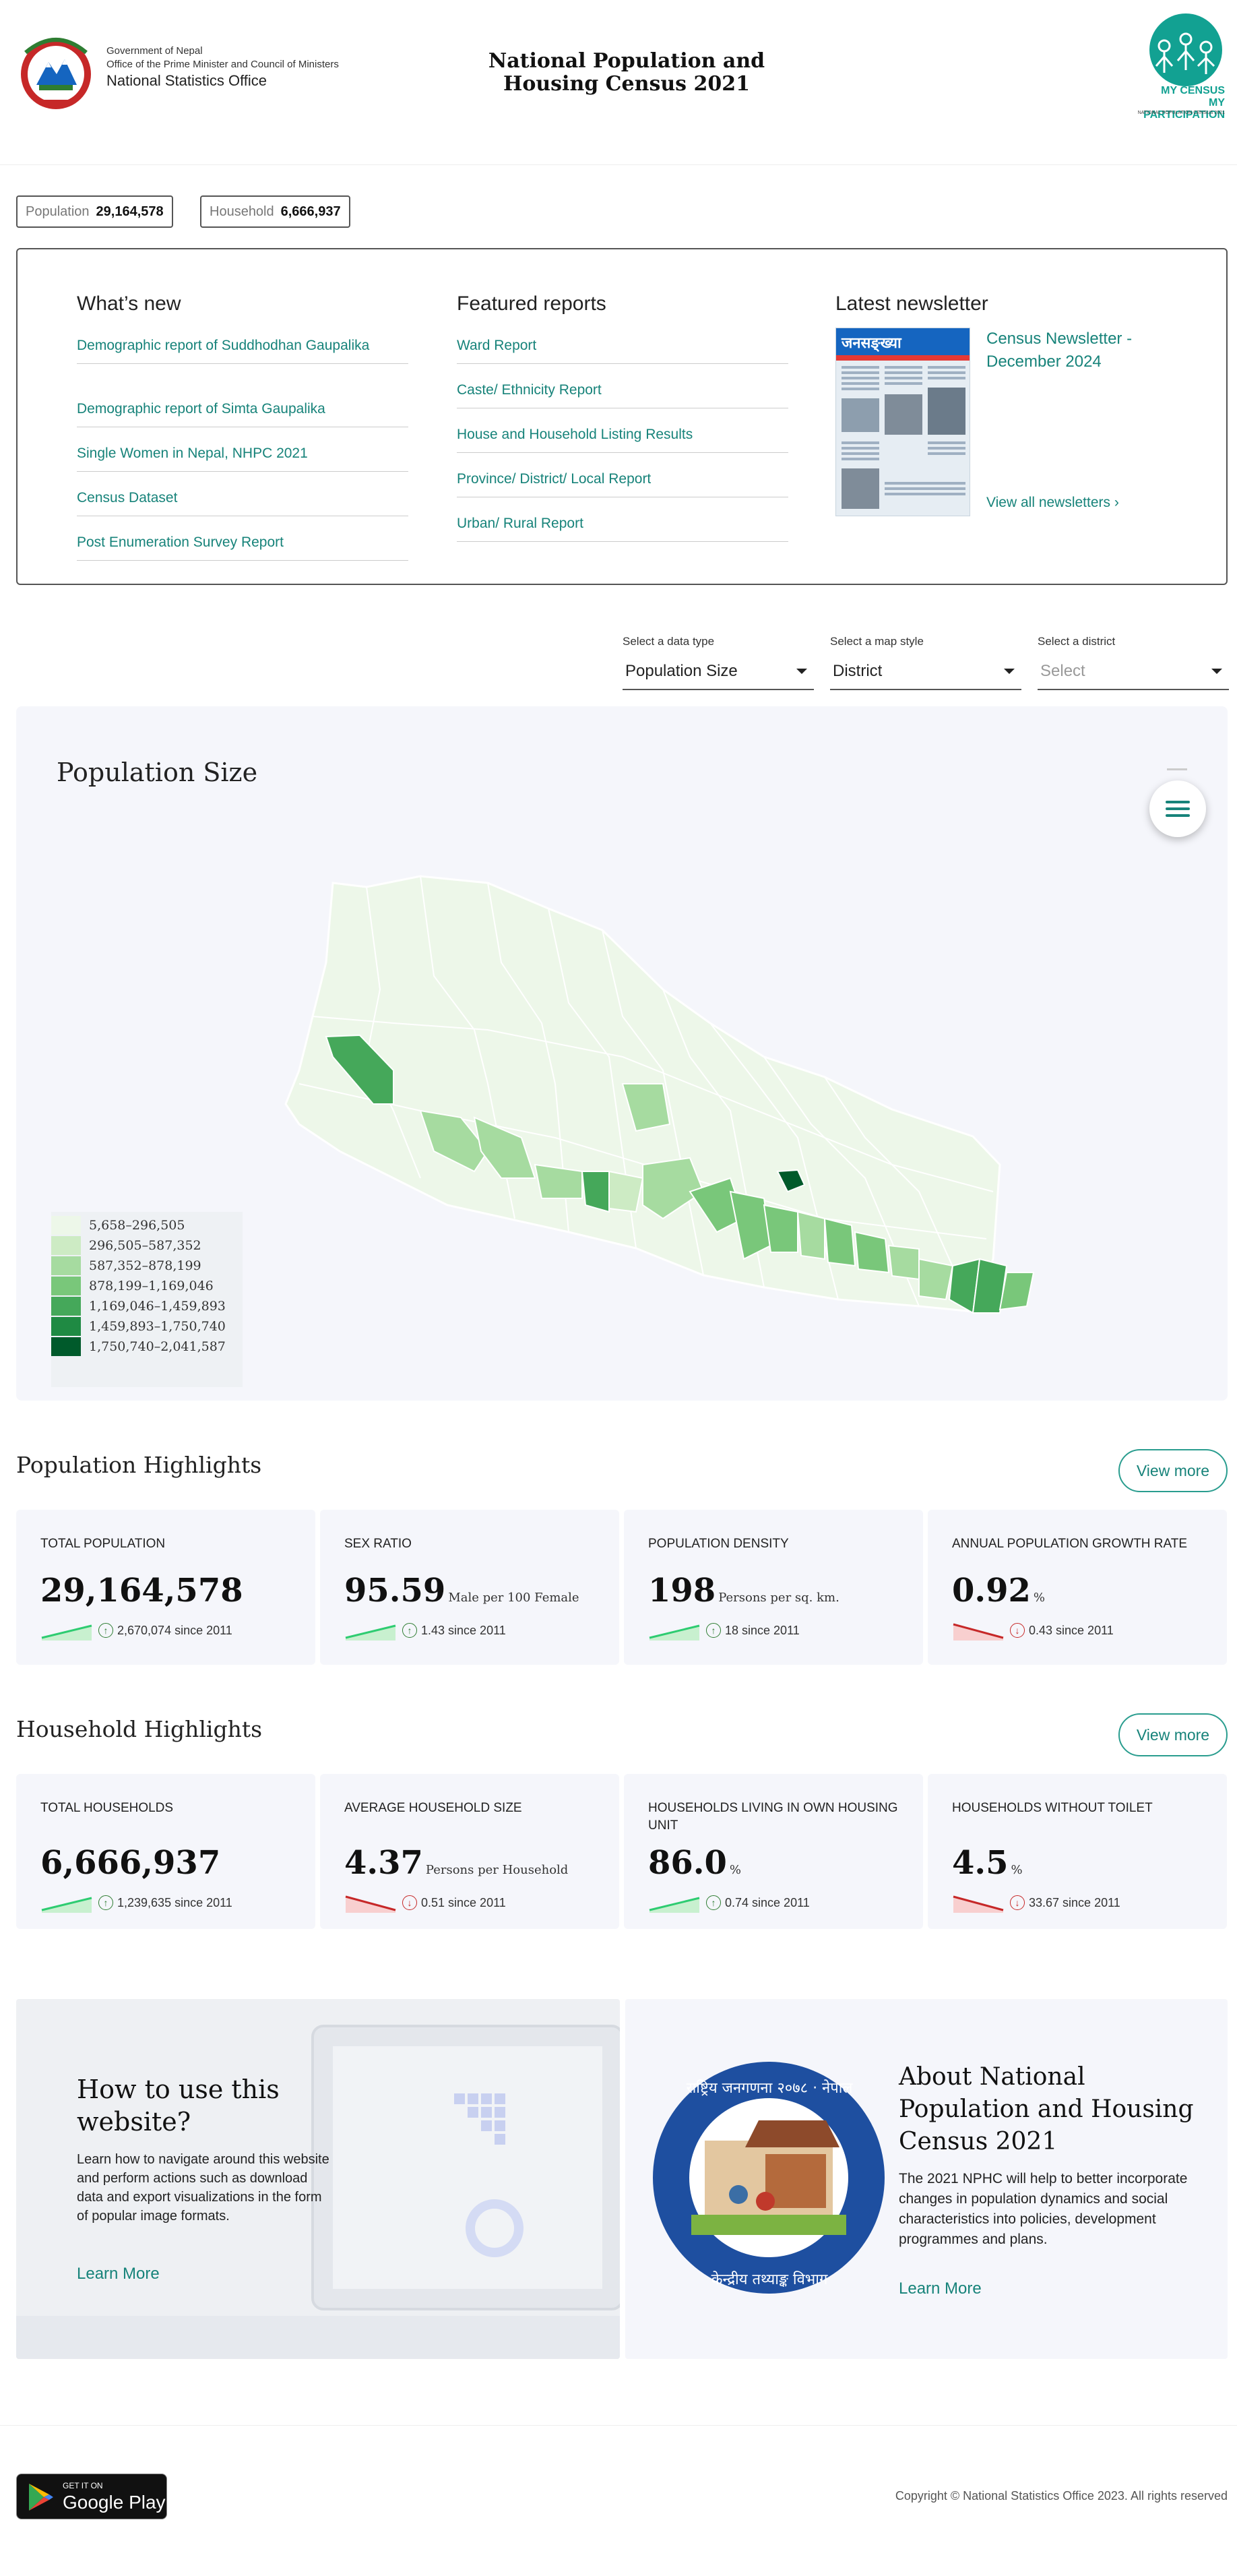 The image size is (1237, 2576). I want to click on population-pill-label: Population, so click(58, 212).